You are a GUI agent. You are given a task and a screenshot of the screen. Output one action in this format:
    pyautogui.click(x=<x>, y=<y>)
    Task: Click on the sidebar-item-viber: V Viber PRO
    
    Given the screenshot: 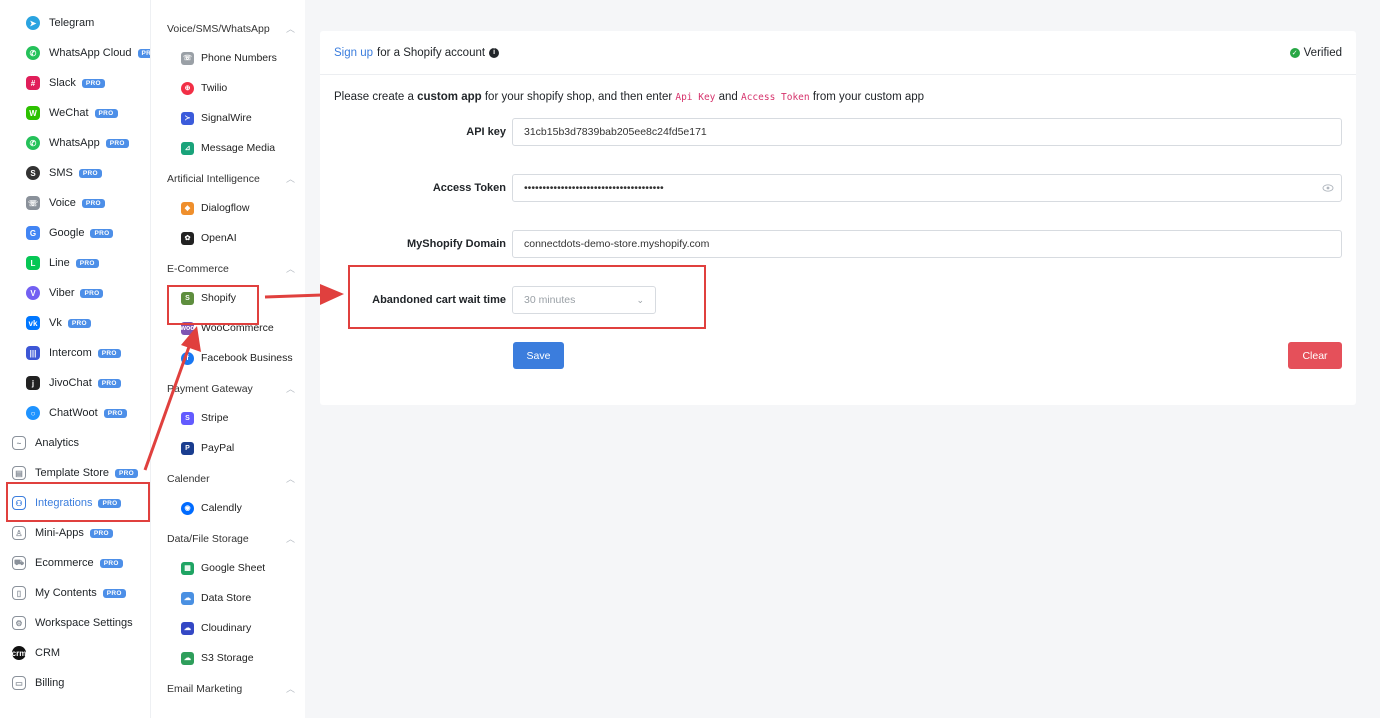 What is the action you would take?
    pyautogui.click(x=75, y=293)
    